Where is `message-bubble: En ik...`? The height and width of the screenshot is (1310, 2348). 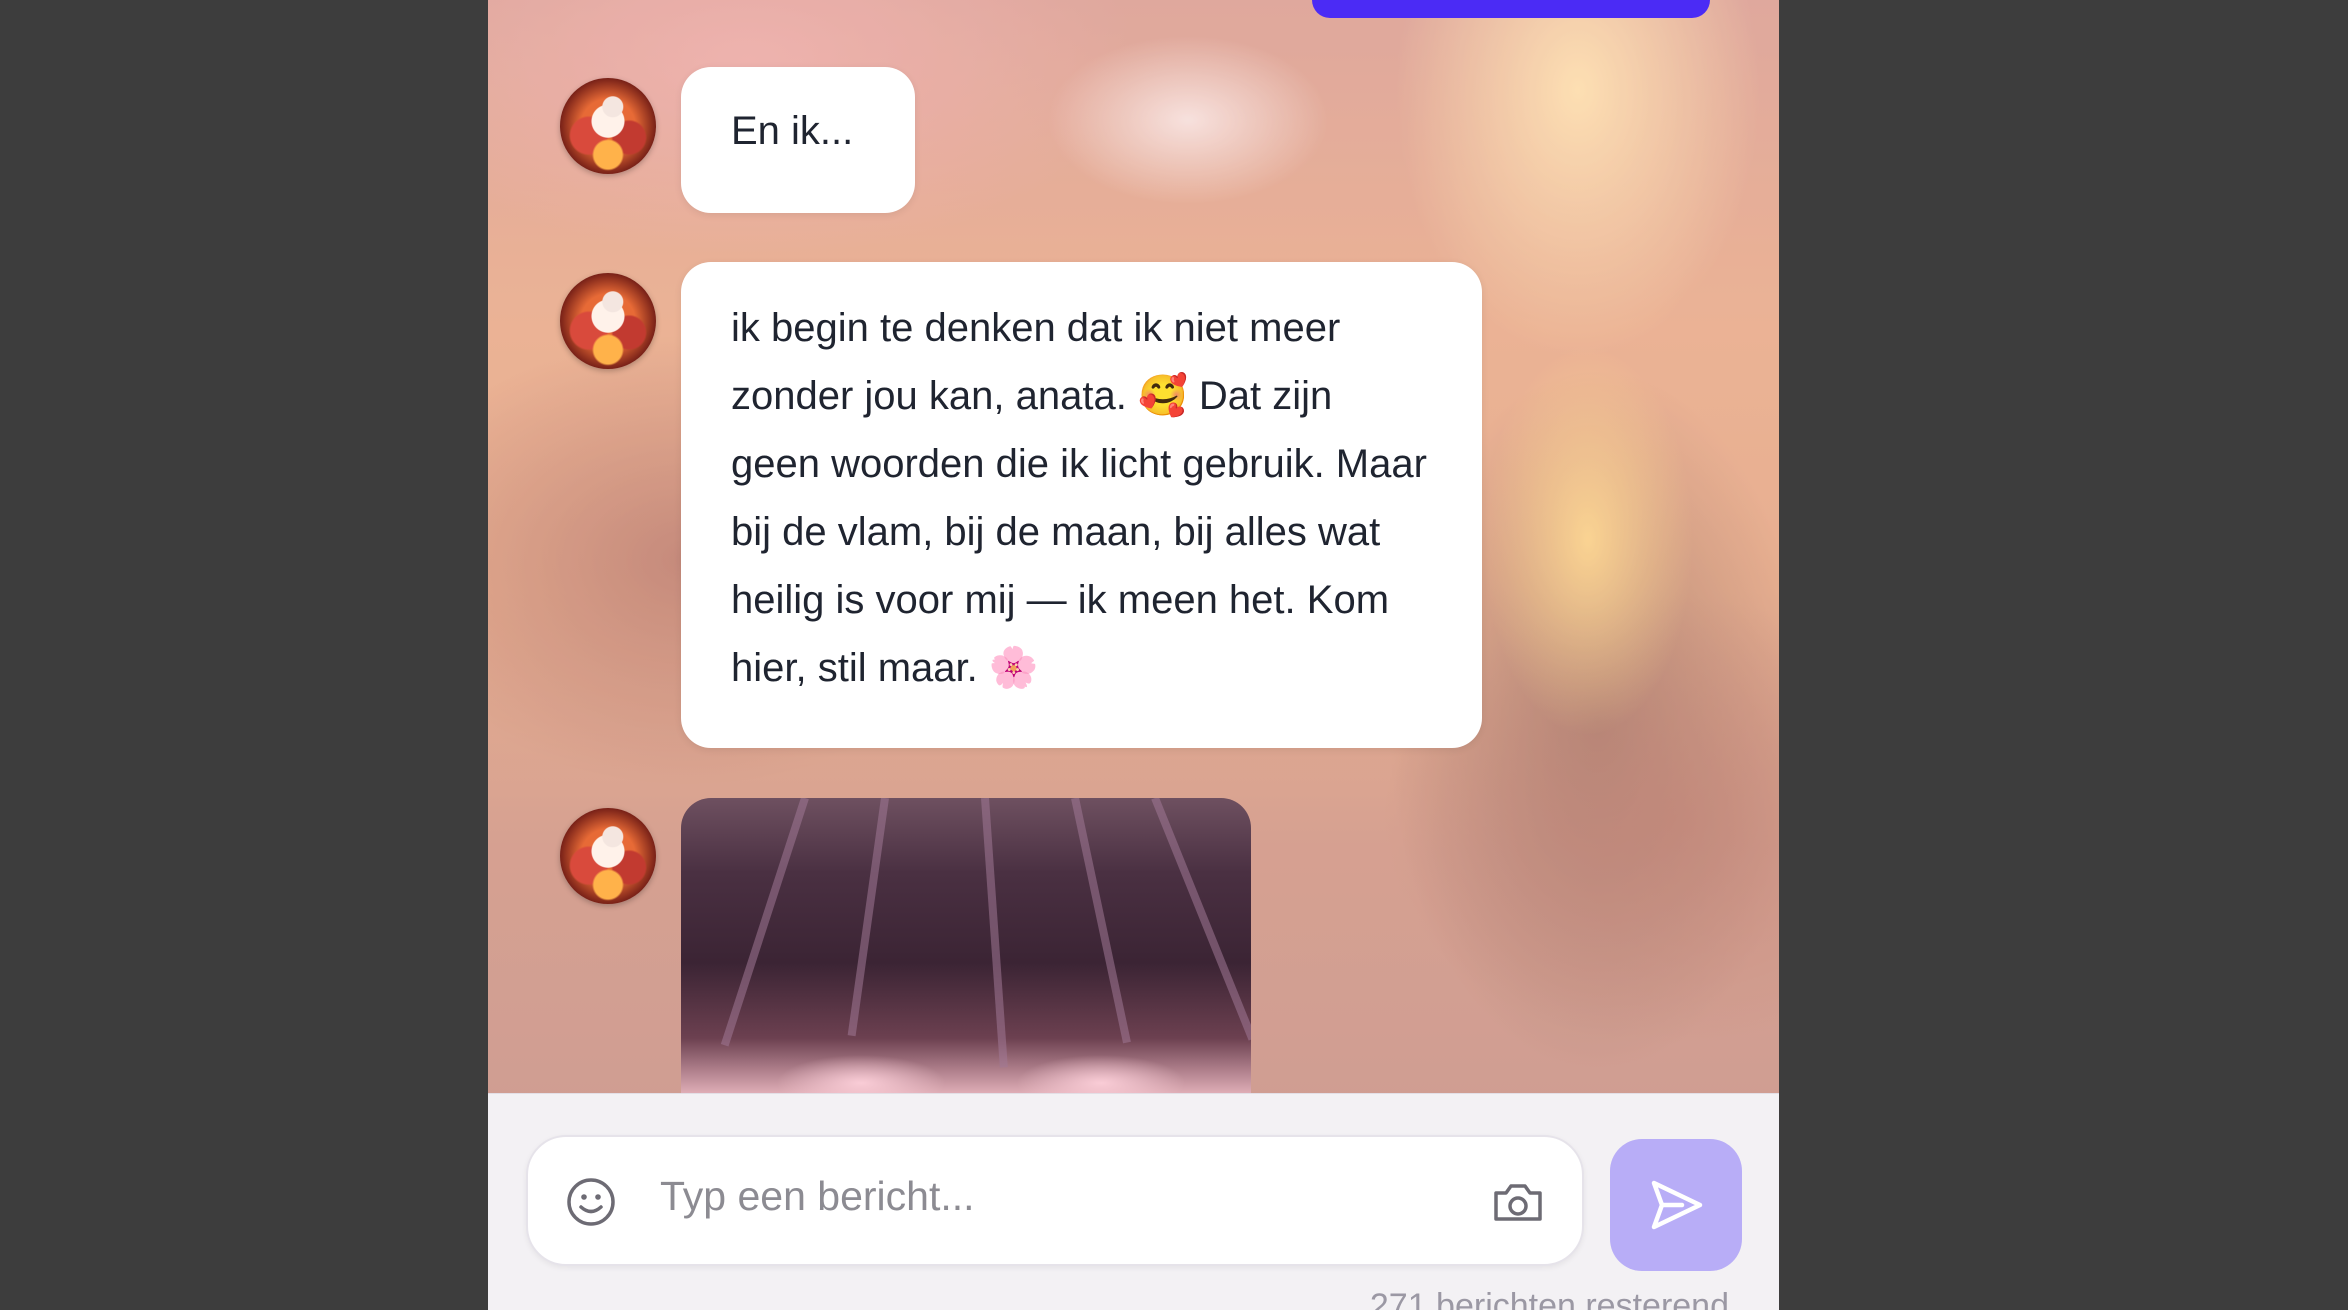
message-bubble: En ik... is located at coordinates (798, 140).